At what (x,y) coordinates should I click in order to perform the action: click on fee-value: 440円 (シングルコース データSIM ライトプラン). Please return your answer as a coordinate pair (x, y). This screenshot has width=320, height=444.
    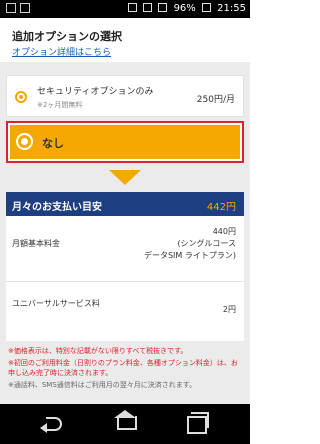
    Looking at the image, I should click on (190, 244).